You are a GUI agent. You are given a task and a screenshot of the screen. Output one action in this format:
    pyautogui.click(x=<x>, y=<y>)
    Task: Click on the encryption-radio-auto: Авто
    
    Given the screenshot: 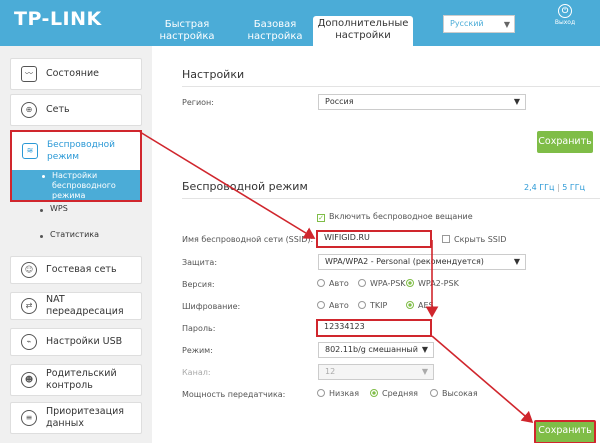 What is the action you would take?
    pyautogui.click(x=333, y=305)
    